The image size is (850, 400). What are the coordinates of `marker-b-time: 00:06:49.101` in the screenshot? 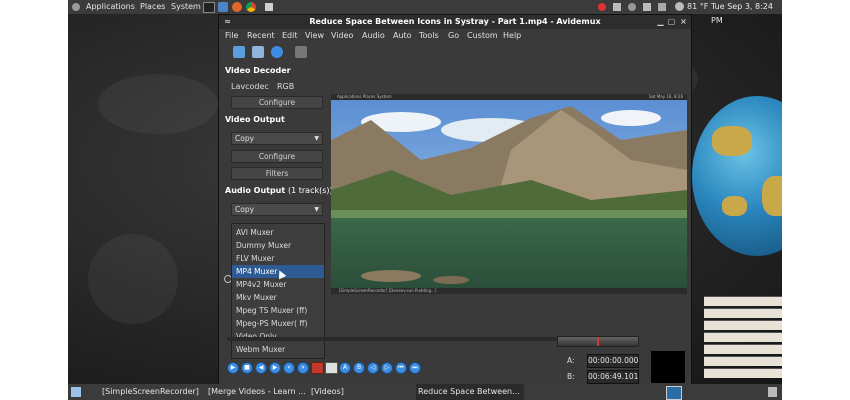 It's located at (613, 377).